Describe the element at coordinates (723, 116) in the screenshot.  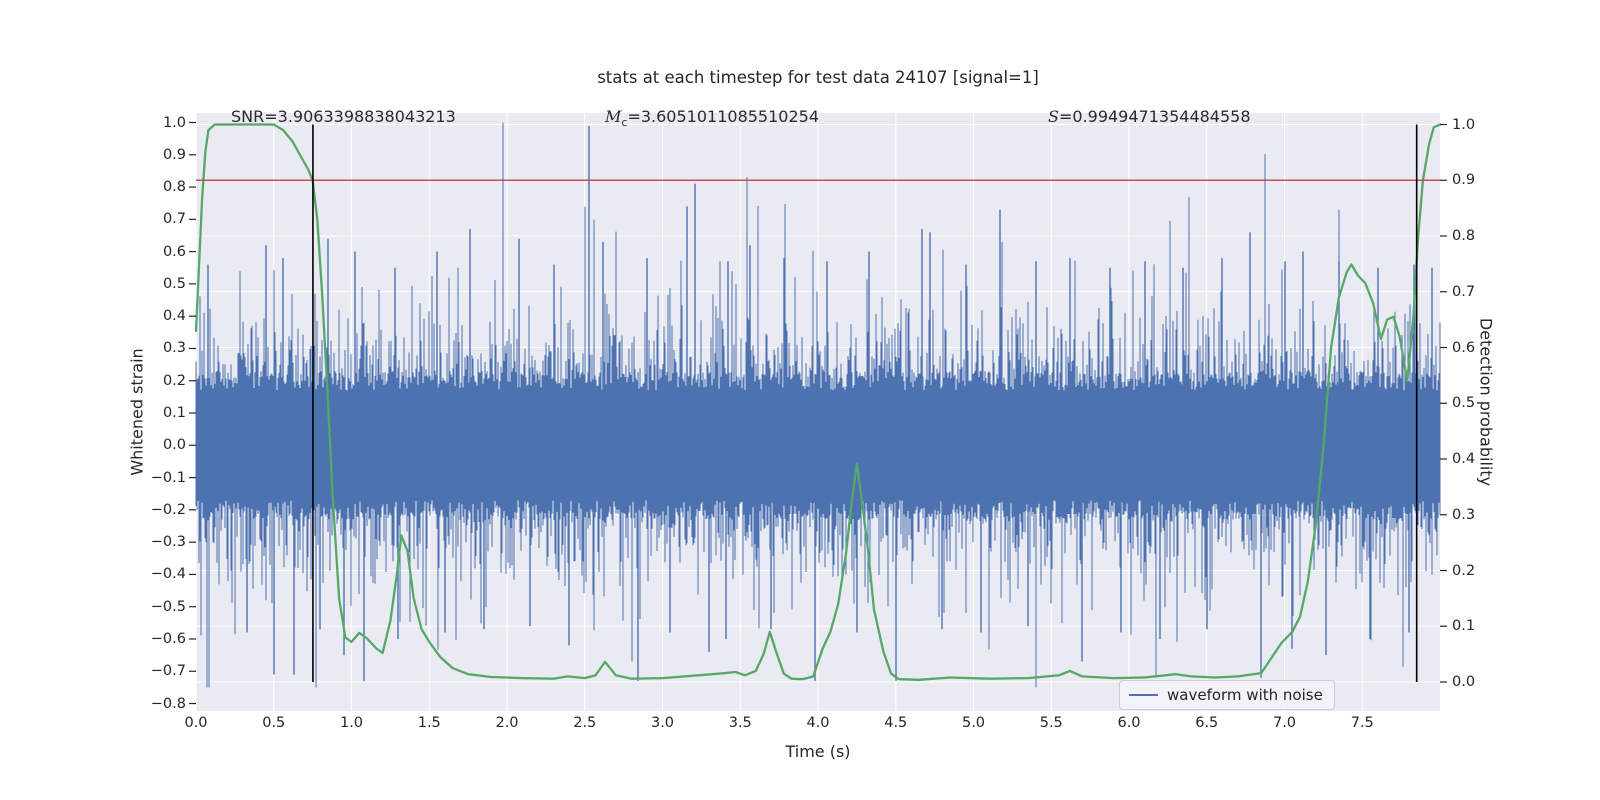
I see `annotation-mc-value: =3.6051011085510254` at that location.